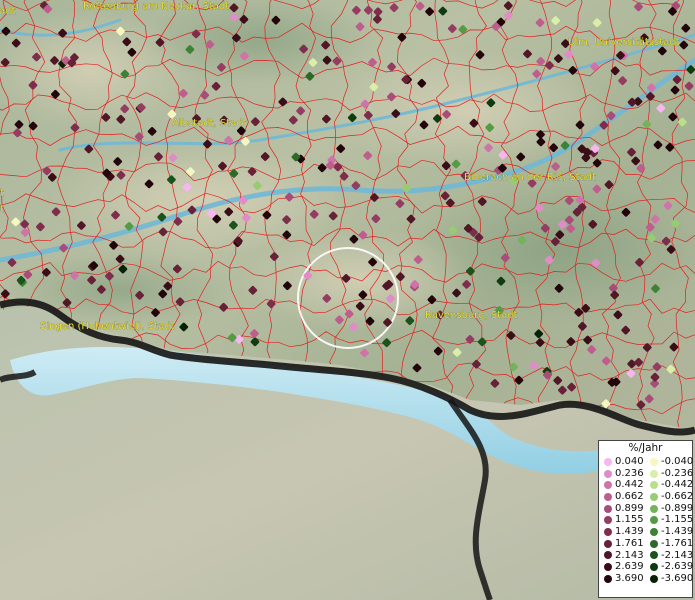  I want to click on legend-row: 1.761 -1.761, so click(646, 543).